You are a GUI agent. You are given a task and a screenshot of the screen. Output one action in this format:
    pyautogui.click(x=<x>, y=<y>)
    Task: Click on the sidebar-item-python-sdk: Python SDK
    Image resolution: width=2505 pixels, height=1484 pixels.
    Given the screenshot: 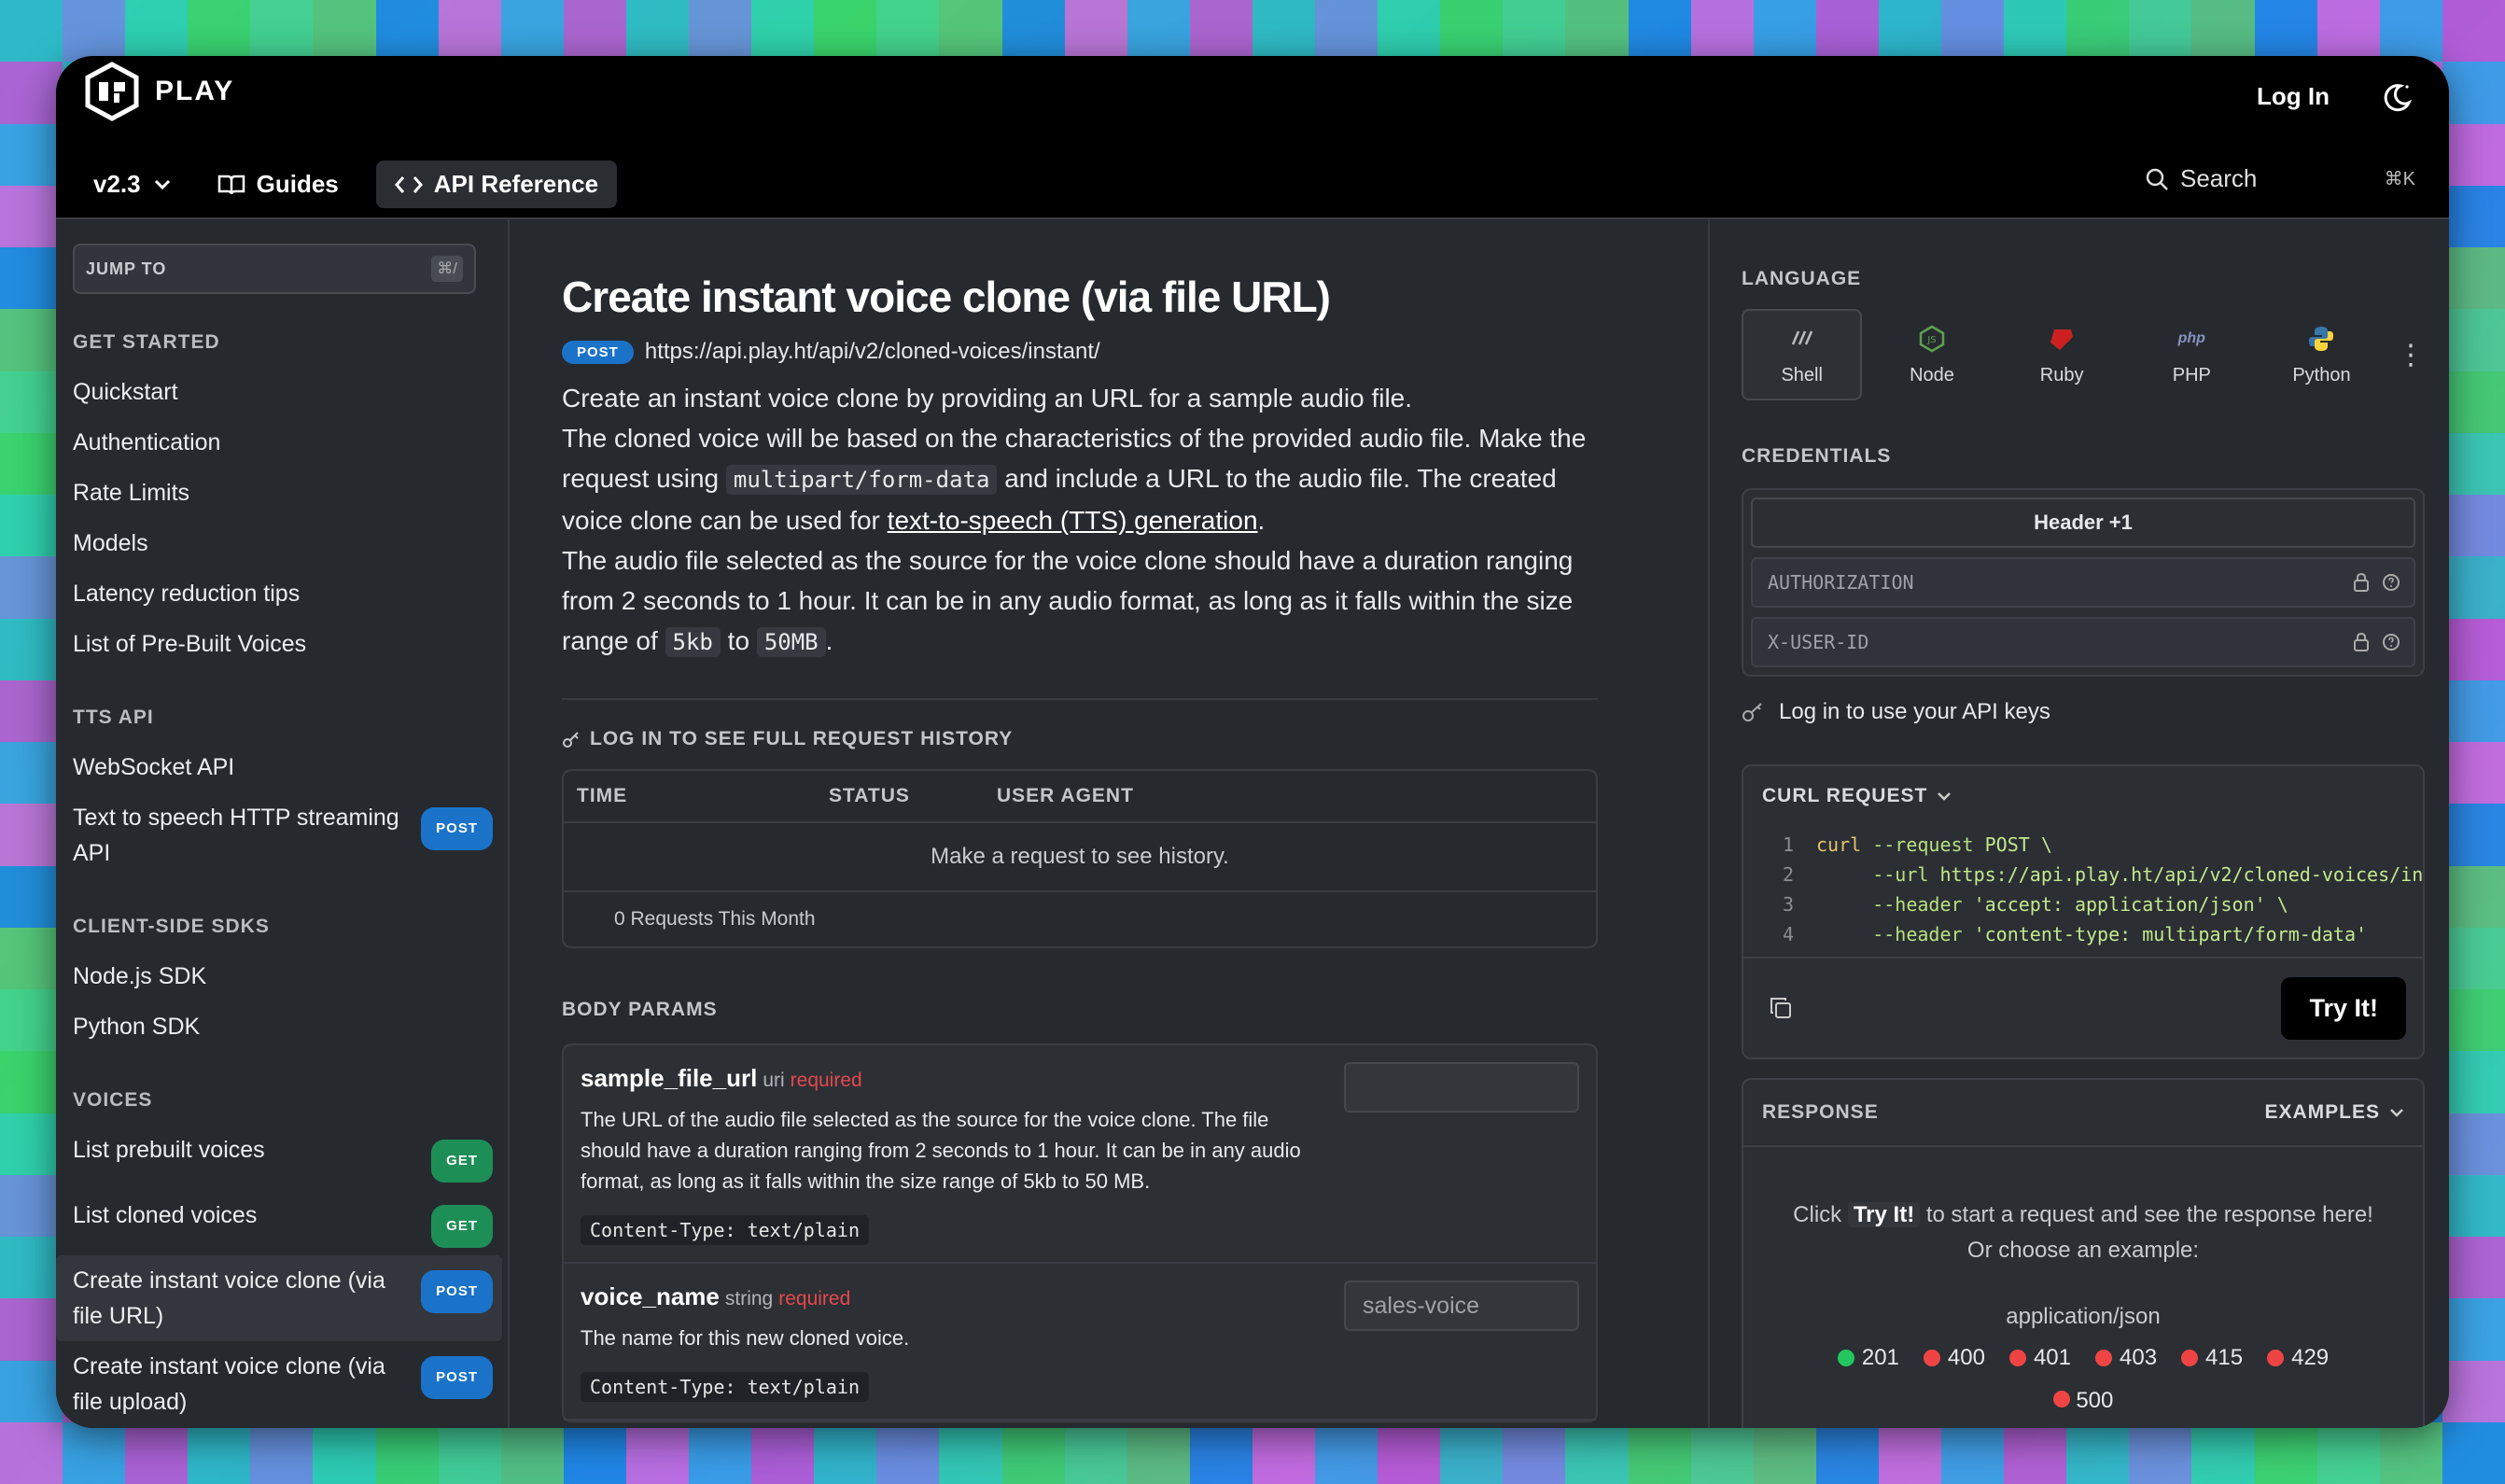 What is the action you would take?
    pyautogui.click(x=287, y=1026)
    